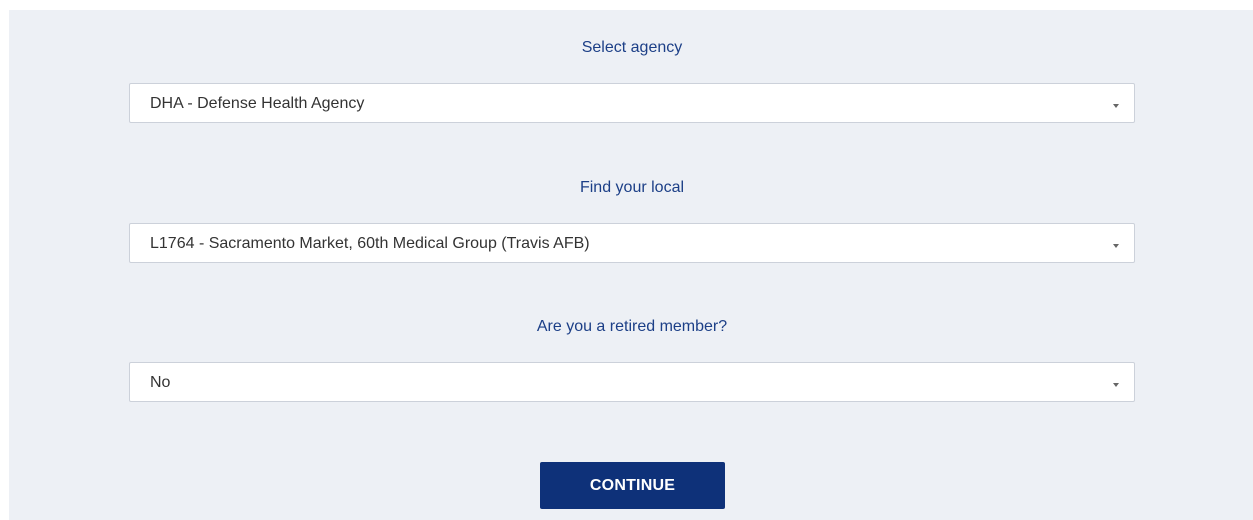 The height and width of the screenshot is (520, 1253). Describe the element at coordinates (160, 382) in the screenshot. I see `retired-selected-value: No` at that location.